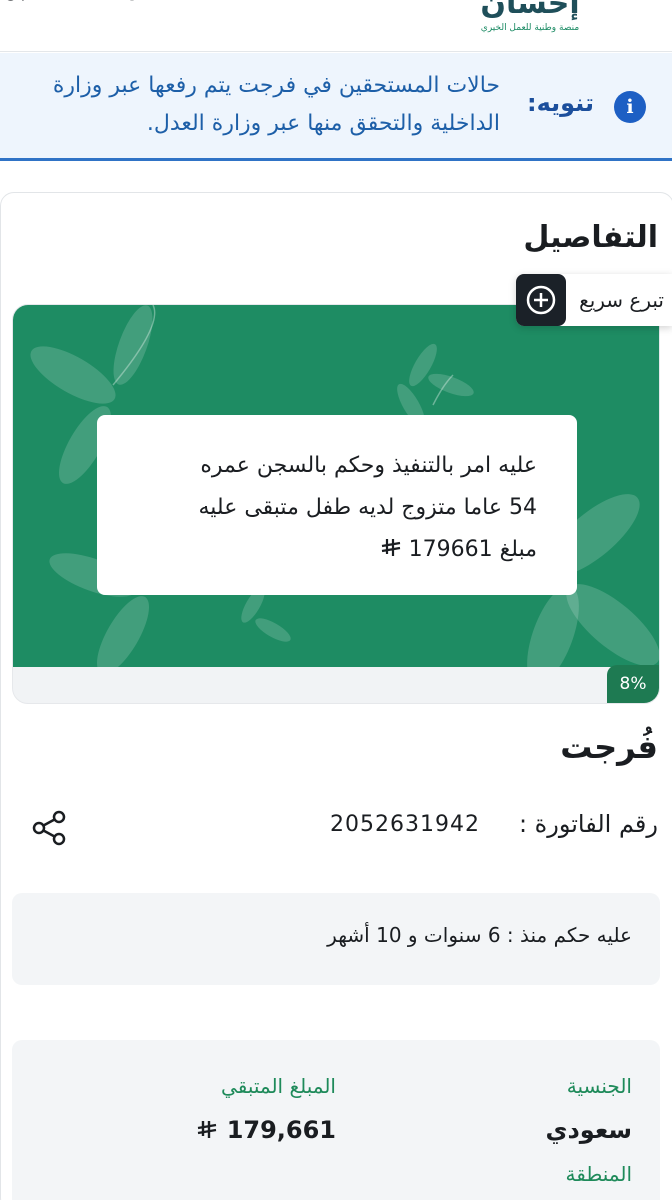 The image size is (672, 1200). I want to click on share-icon, so click(50, 828).